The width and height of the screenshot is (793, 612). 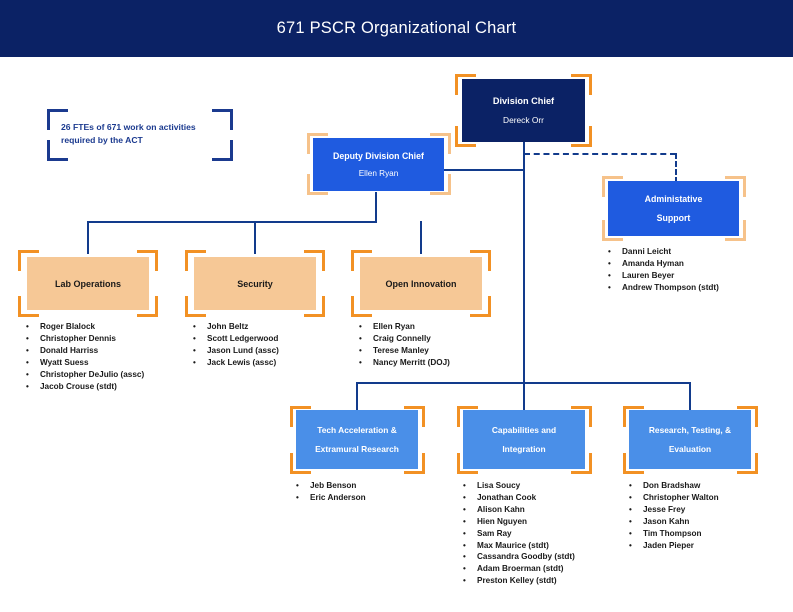 I want to click on list-item: • Ellen Ryan, so click(x=446, y=327).